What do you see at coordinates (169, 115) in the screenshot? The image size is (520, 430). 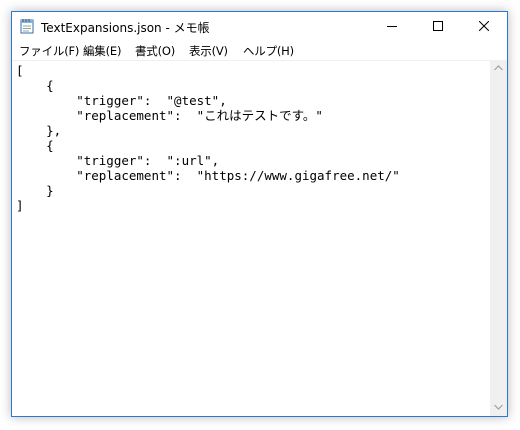 I see `code-line: "replacement": "これはテストです。"` at bounding box center [169, 115].